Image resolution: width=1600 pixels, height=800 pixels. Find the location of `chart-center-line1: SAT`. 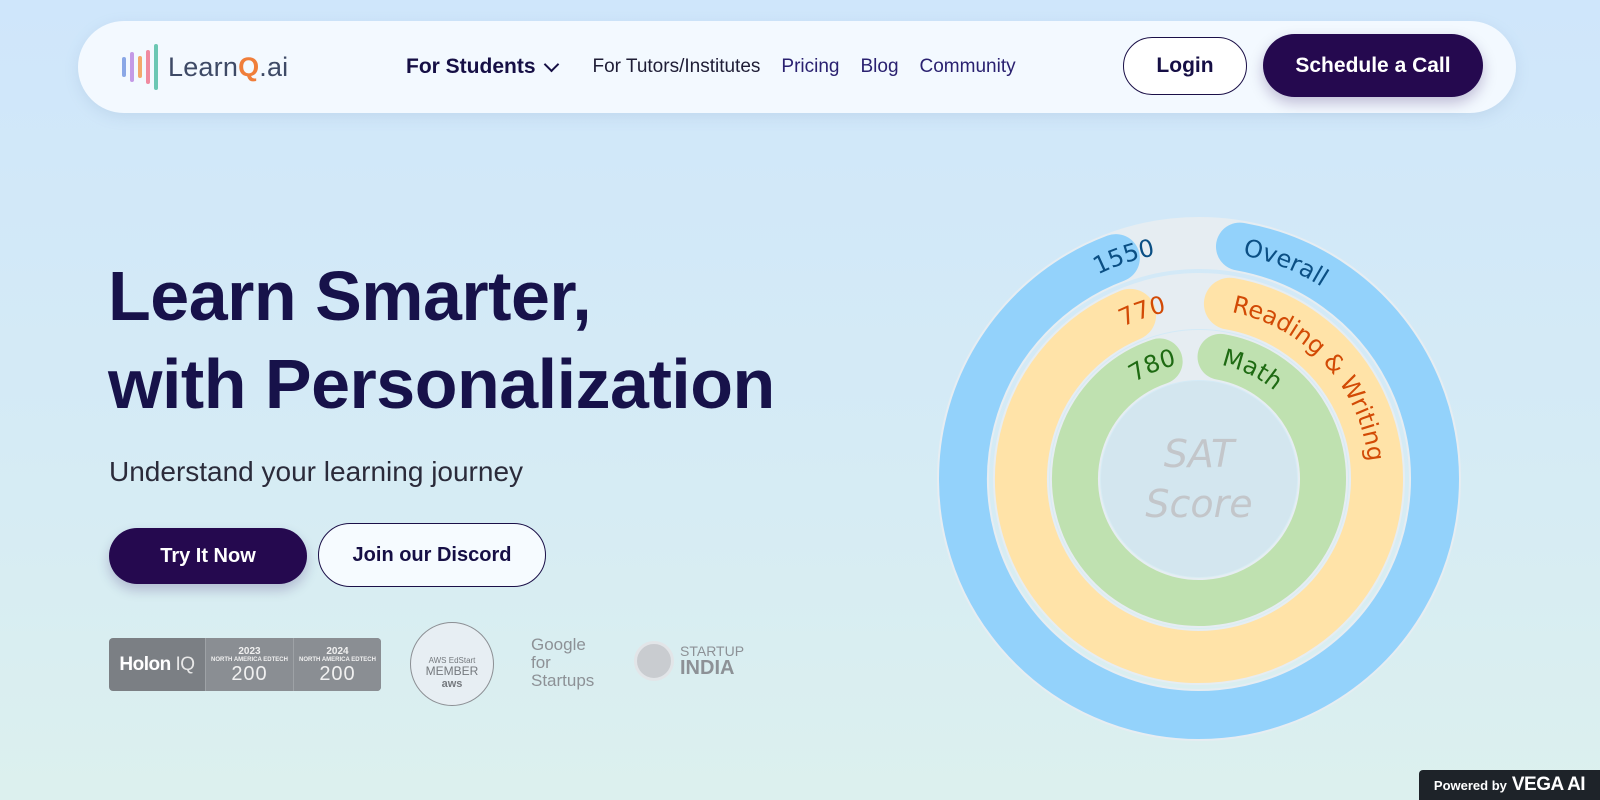

chart-center-line1: SAT is located at coordinates (1200, 454).